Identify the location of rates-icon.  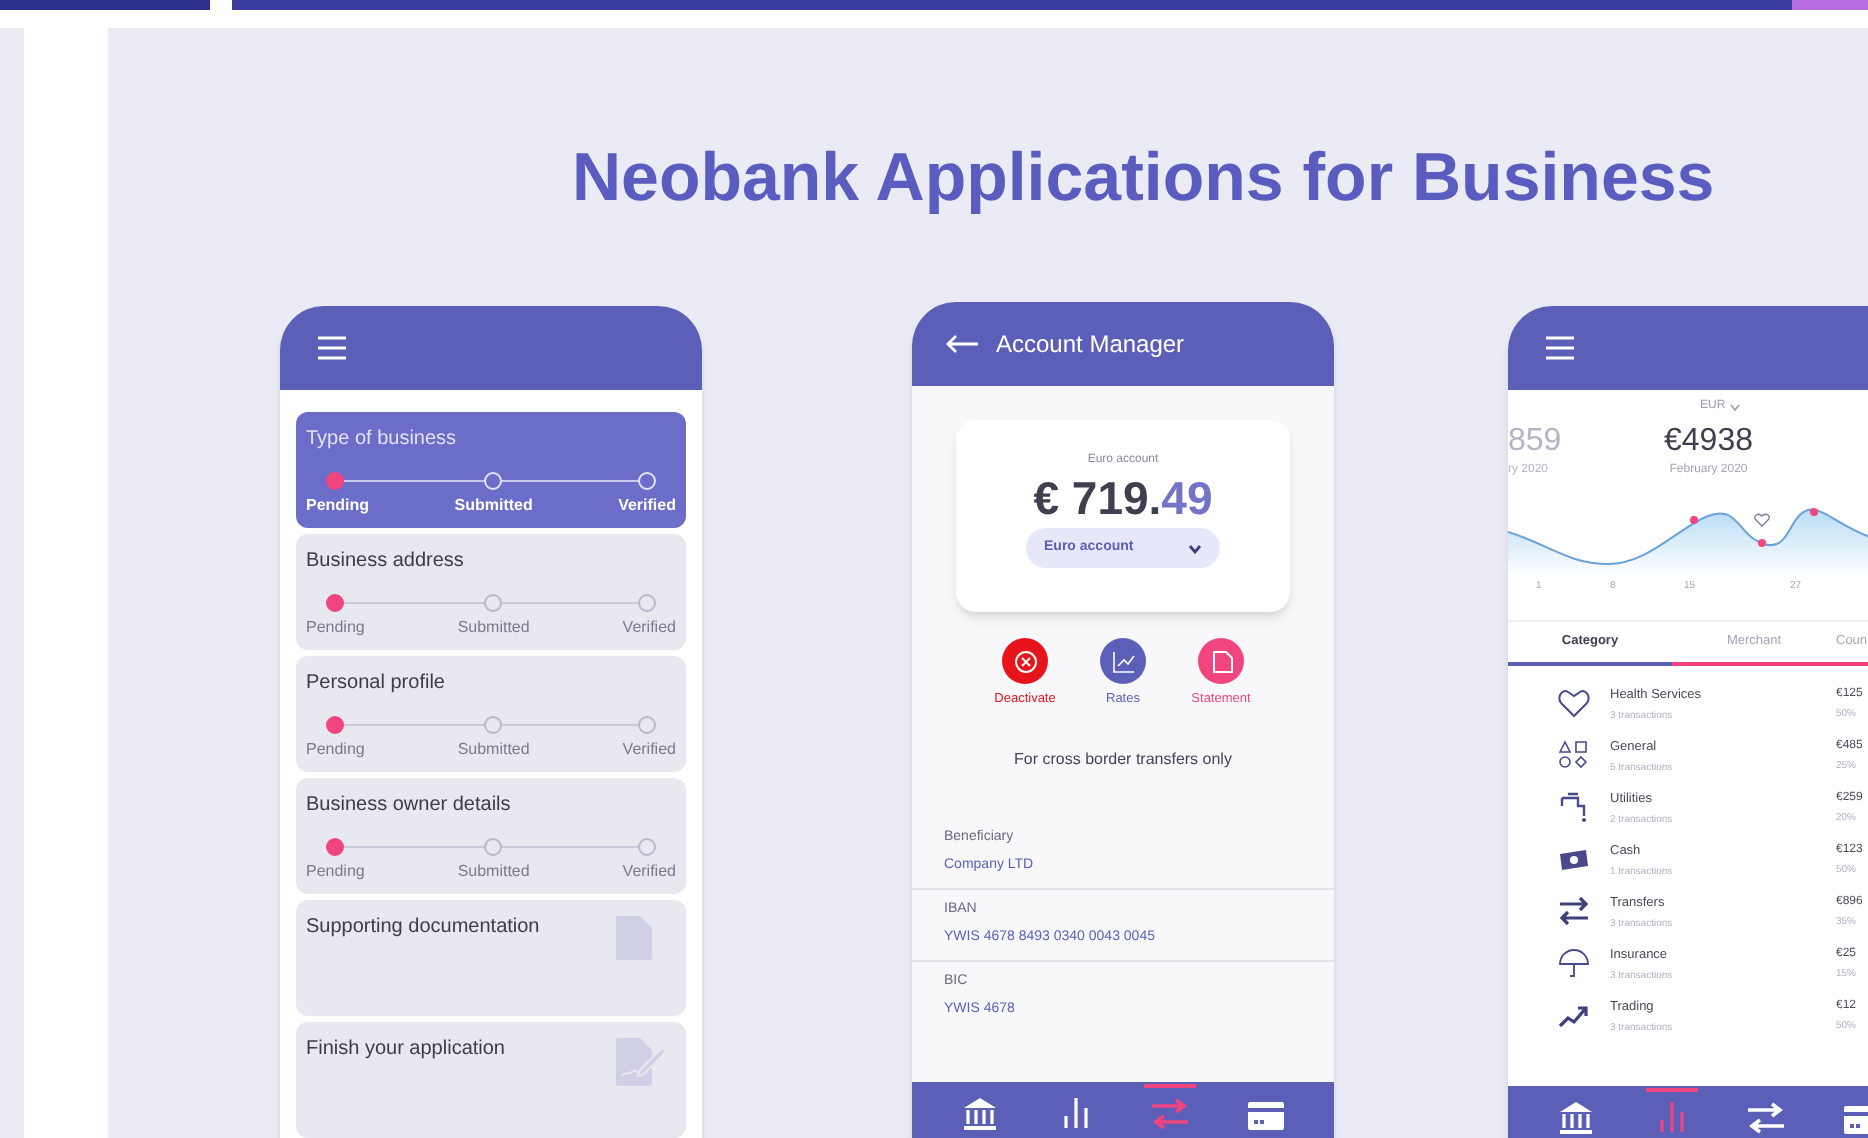
(1123, 661).